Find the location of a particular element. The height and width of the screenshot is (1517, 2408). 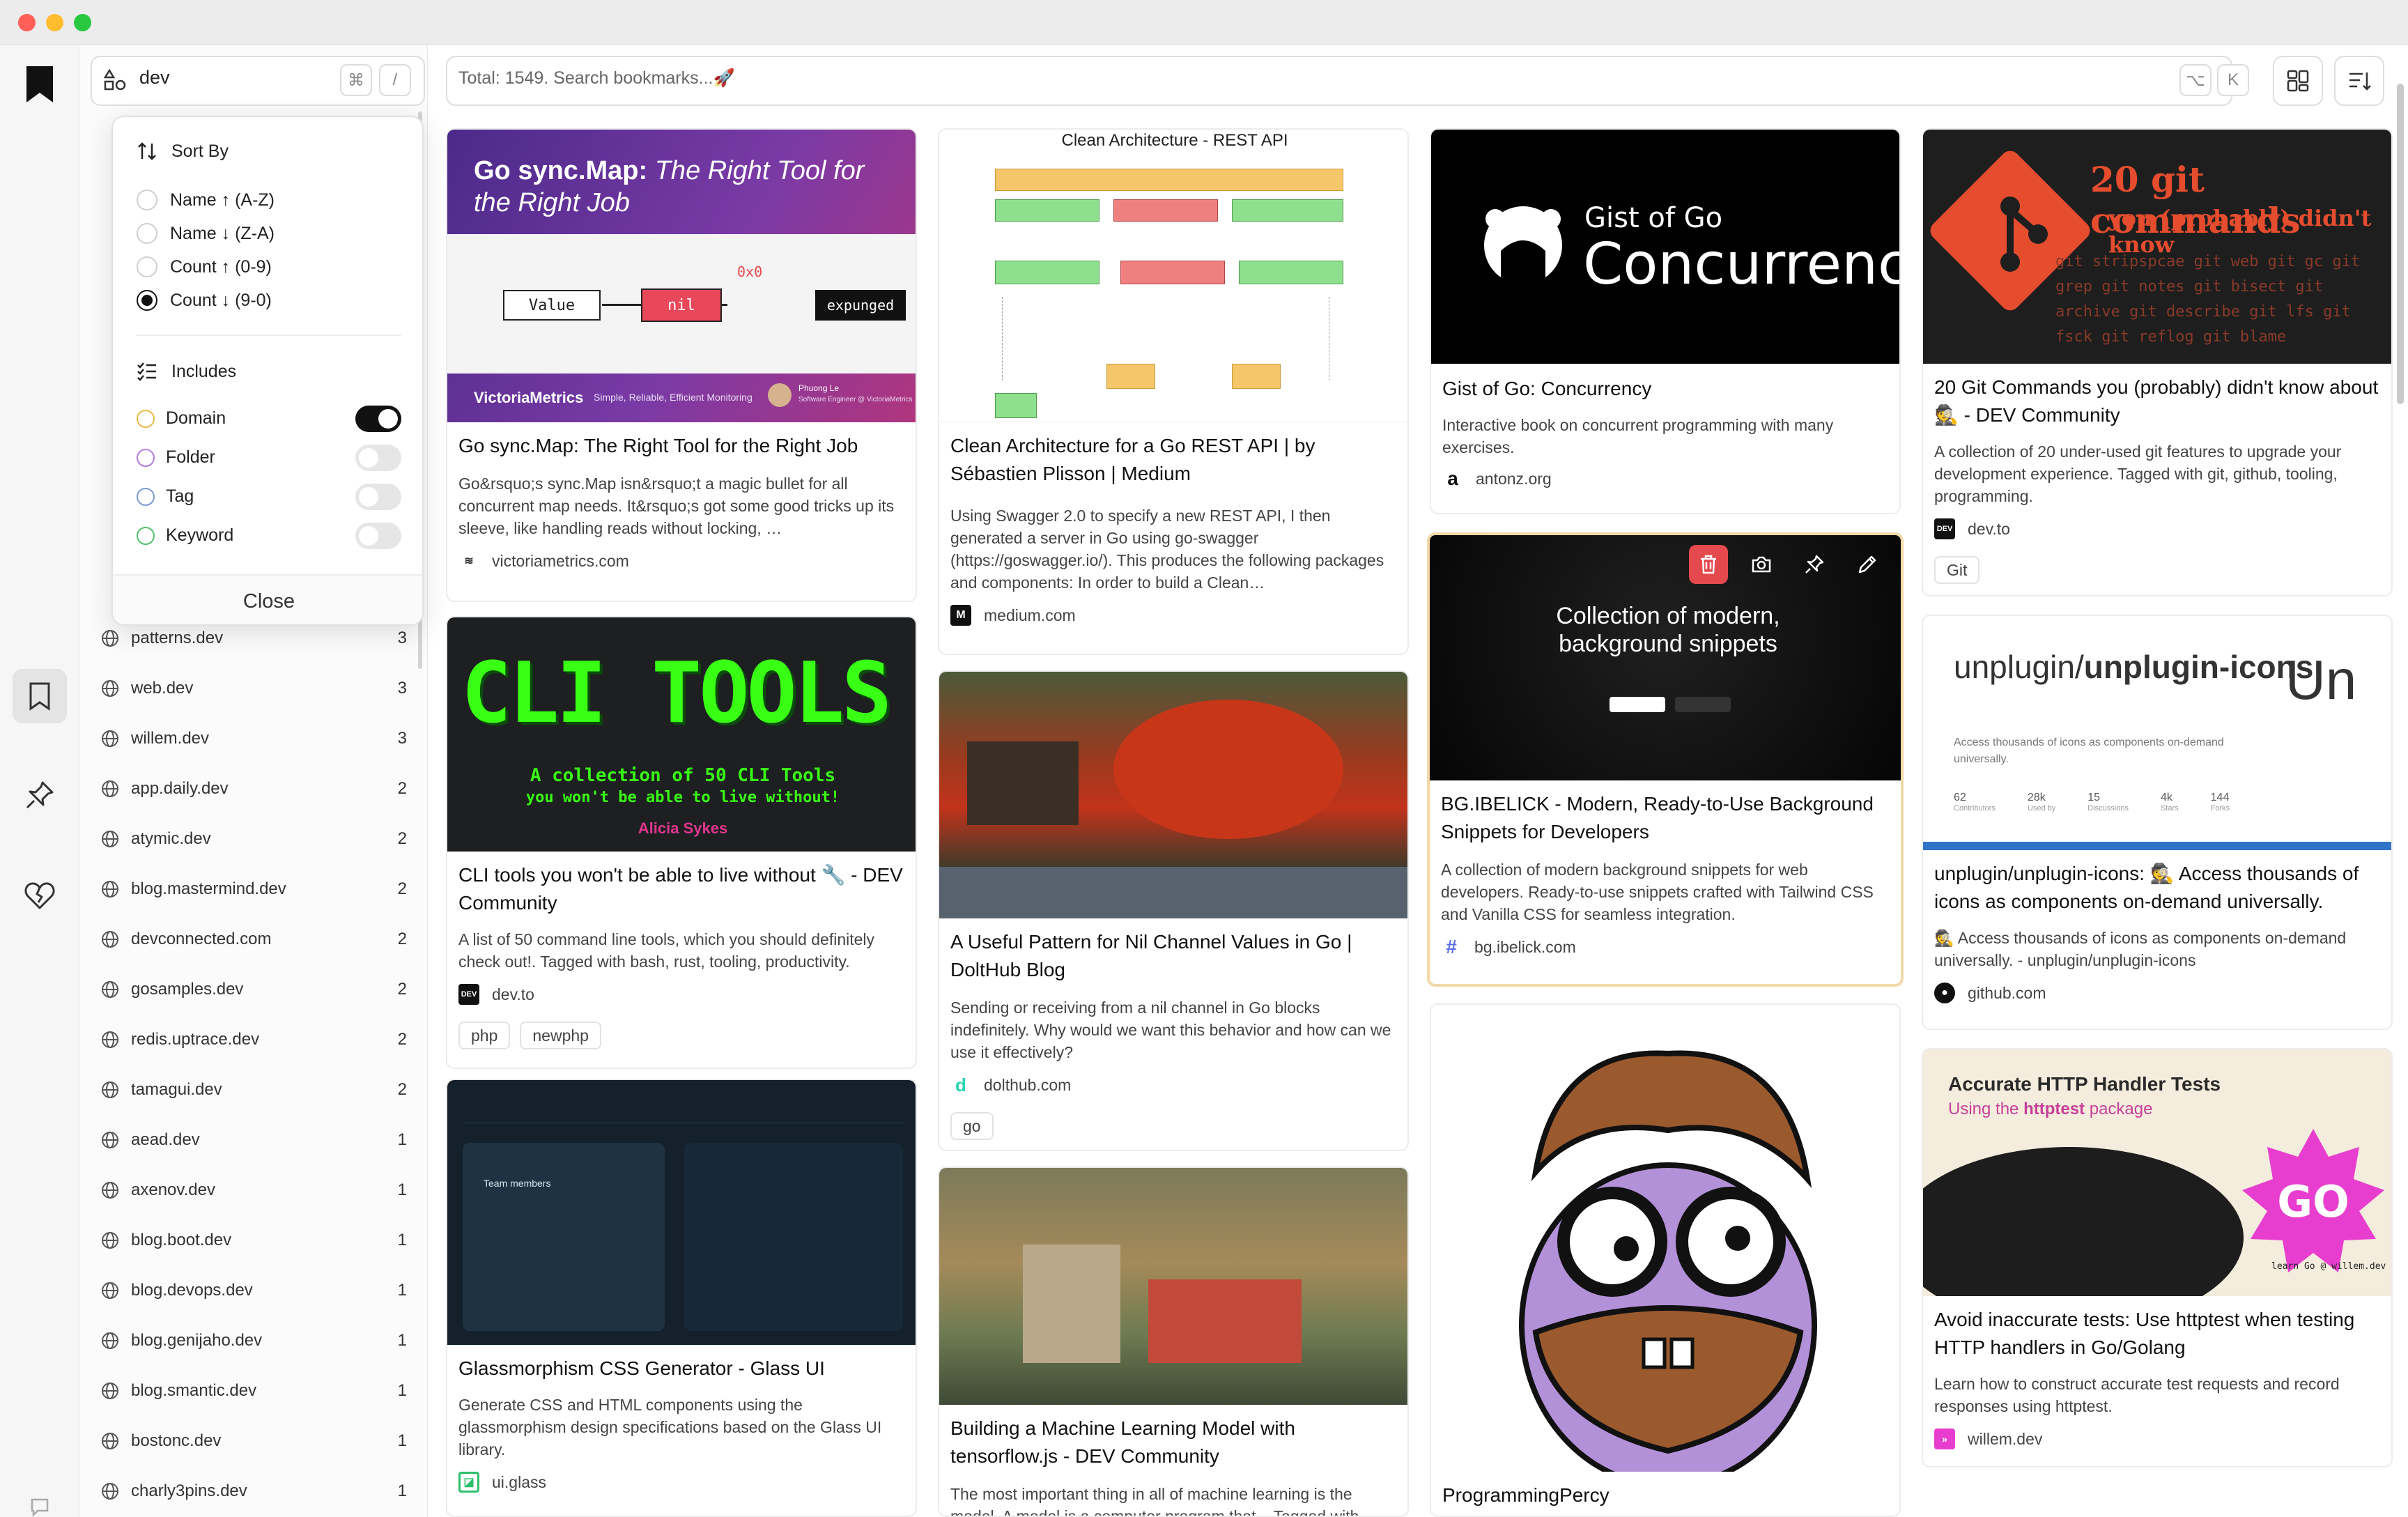

broken-heart-icon is located at coordinates (40, 895).